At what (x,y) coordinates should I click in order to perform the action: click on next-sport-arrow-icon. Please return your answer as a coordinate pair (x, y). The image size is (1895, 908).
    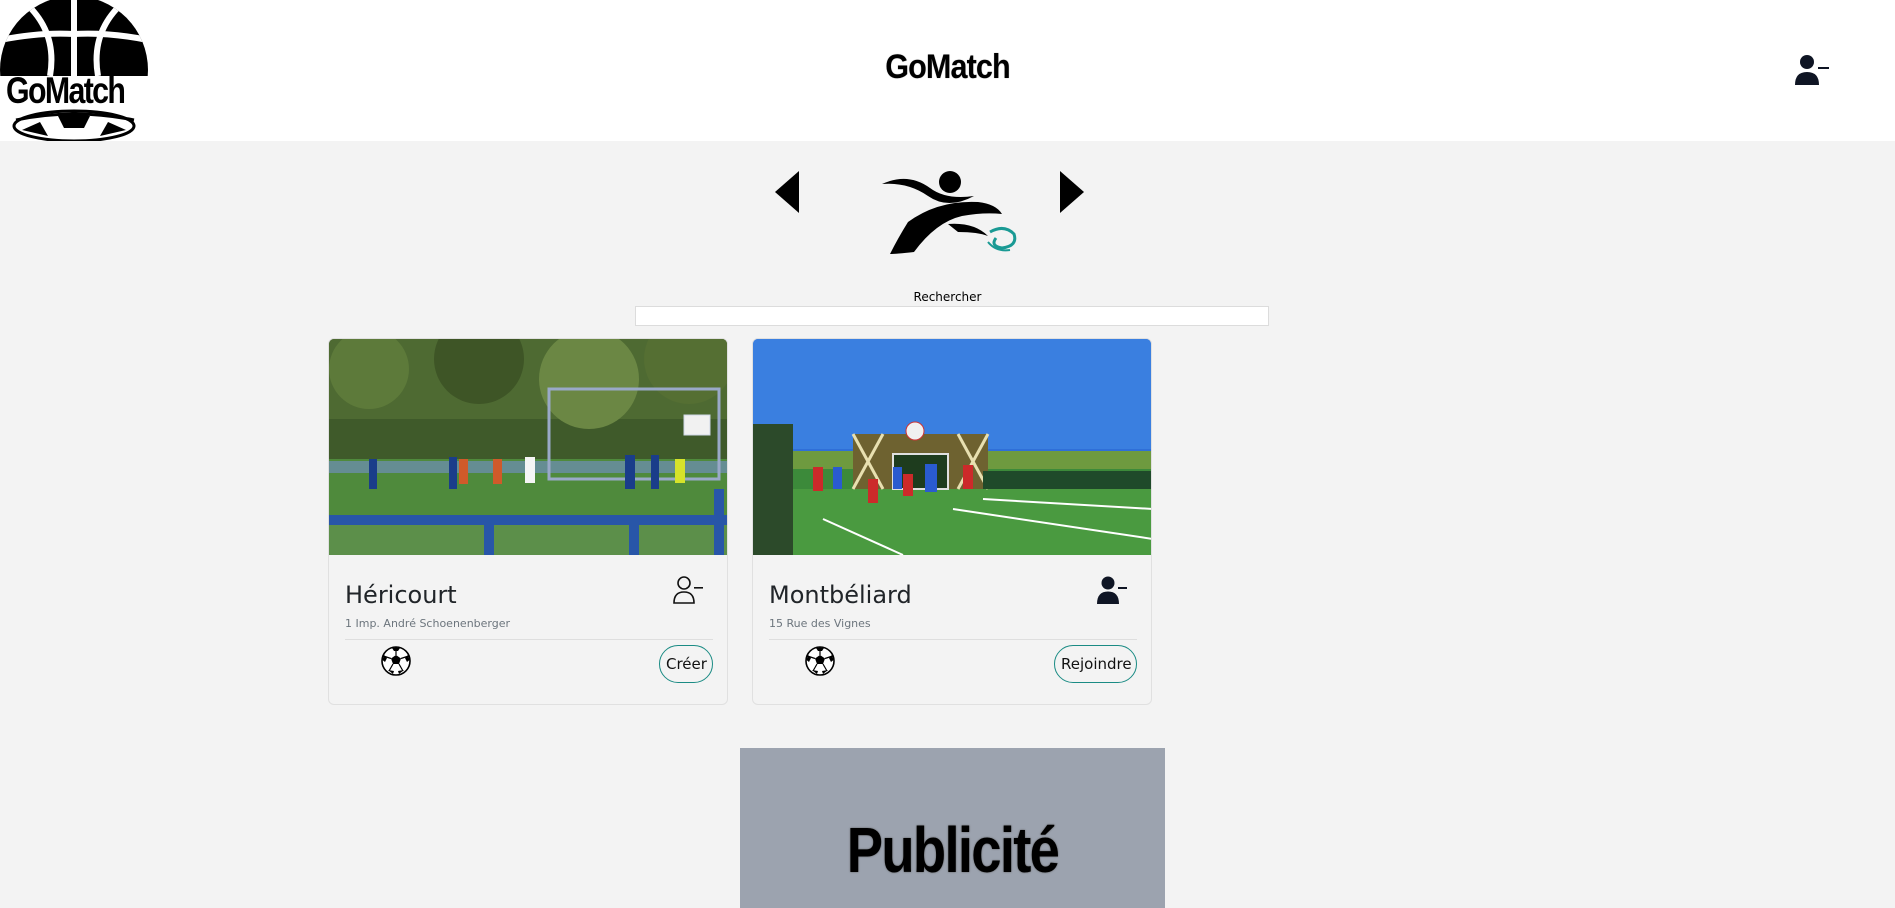
    Looking at the image, I should click on (1071, 192).